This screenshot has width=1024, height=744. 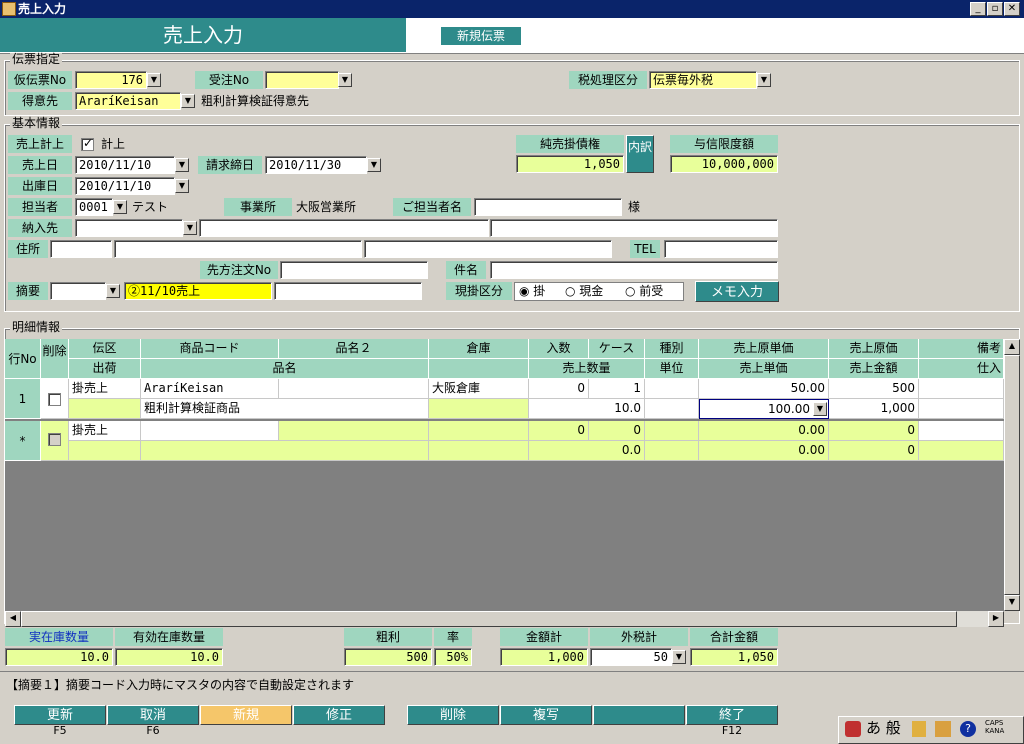 I want to click on memo-dropdown-icon: ▼, so click(x=113, y=291).